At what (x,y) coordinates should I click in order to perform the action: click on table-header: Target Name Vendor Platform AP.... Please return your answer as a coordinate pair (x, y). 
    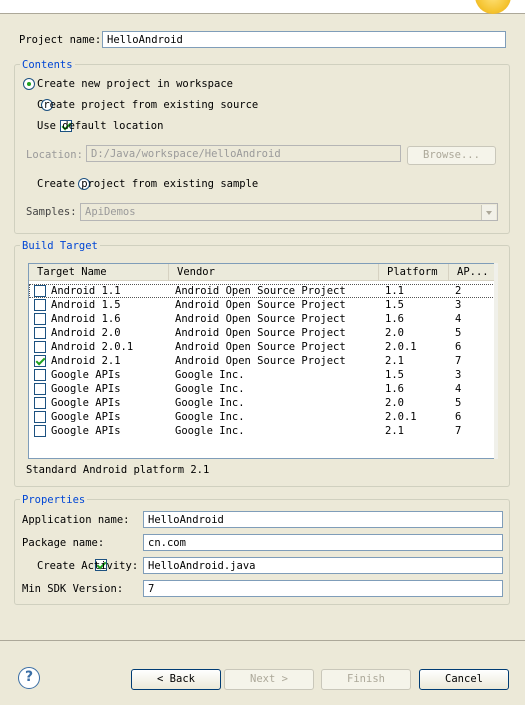
    Looking at the image, I should click on (263, 272).